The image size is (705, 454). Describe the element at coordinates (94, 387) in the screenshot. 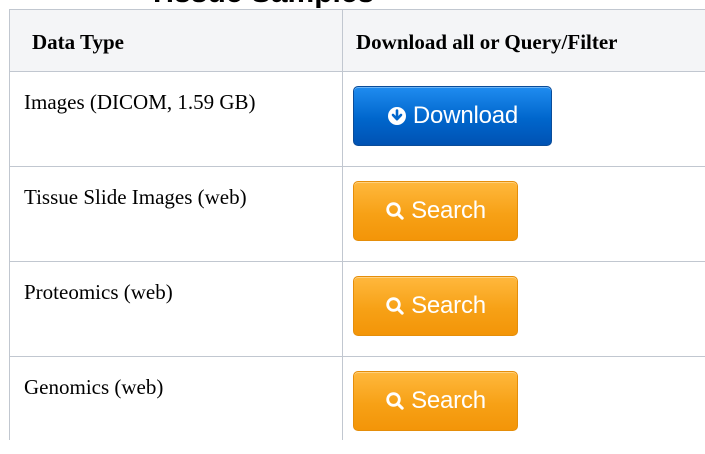

I see `data-type-label: Genomics (web)` at that location.